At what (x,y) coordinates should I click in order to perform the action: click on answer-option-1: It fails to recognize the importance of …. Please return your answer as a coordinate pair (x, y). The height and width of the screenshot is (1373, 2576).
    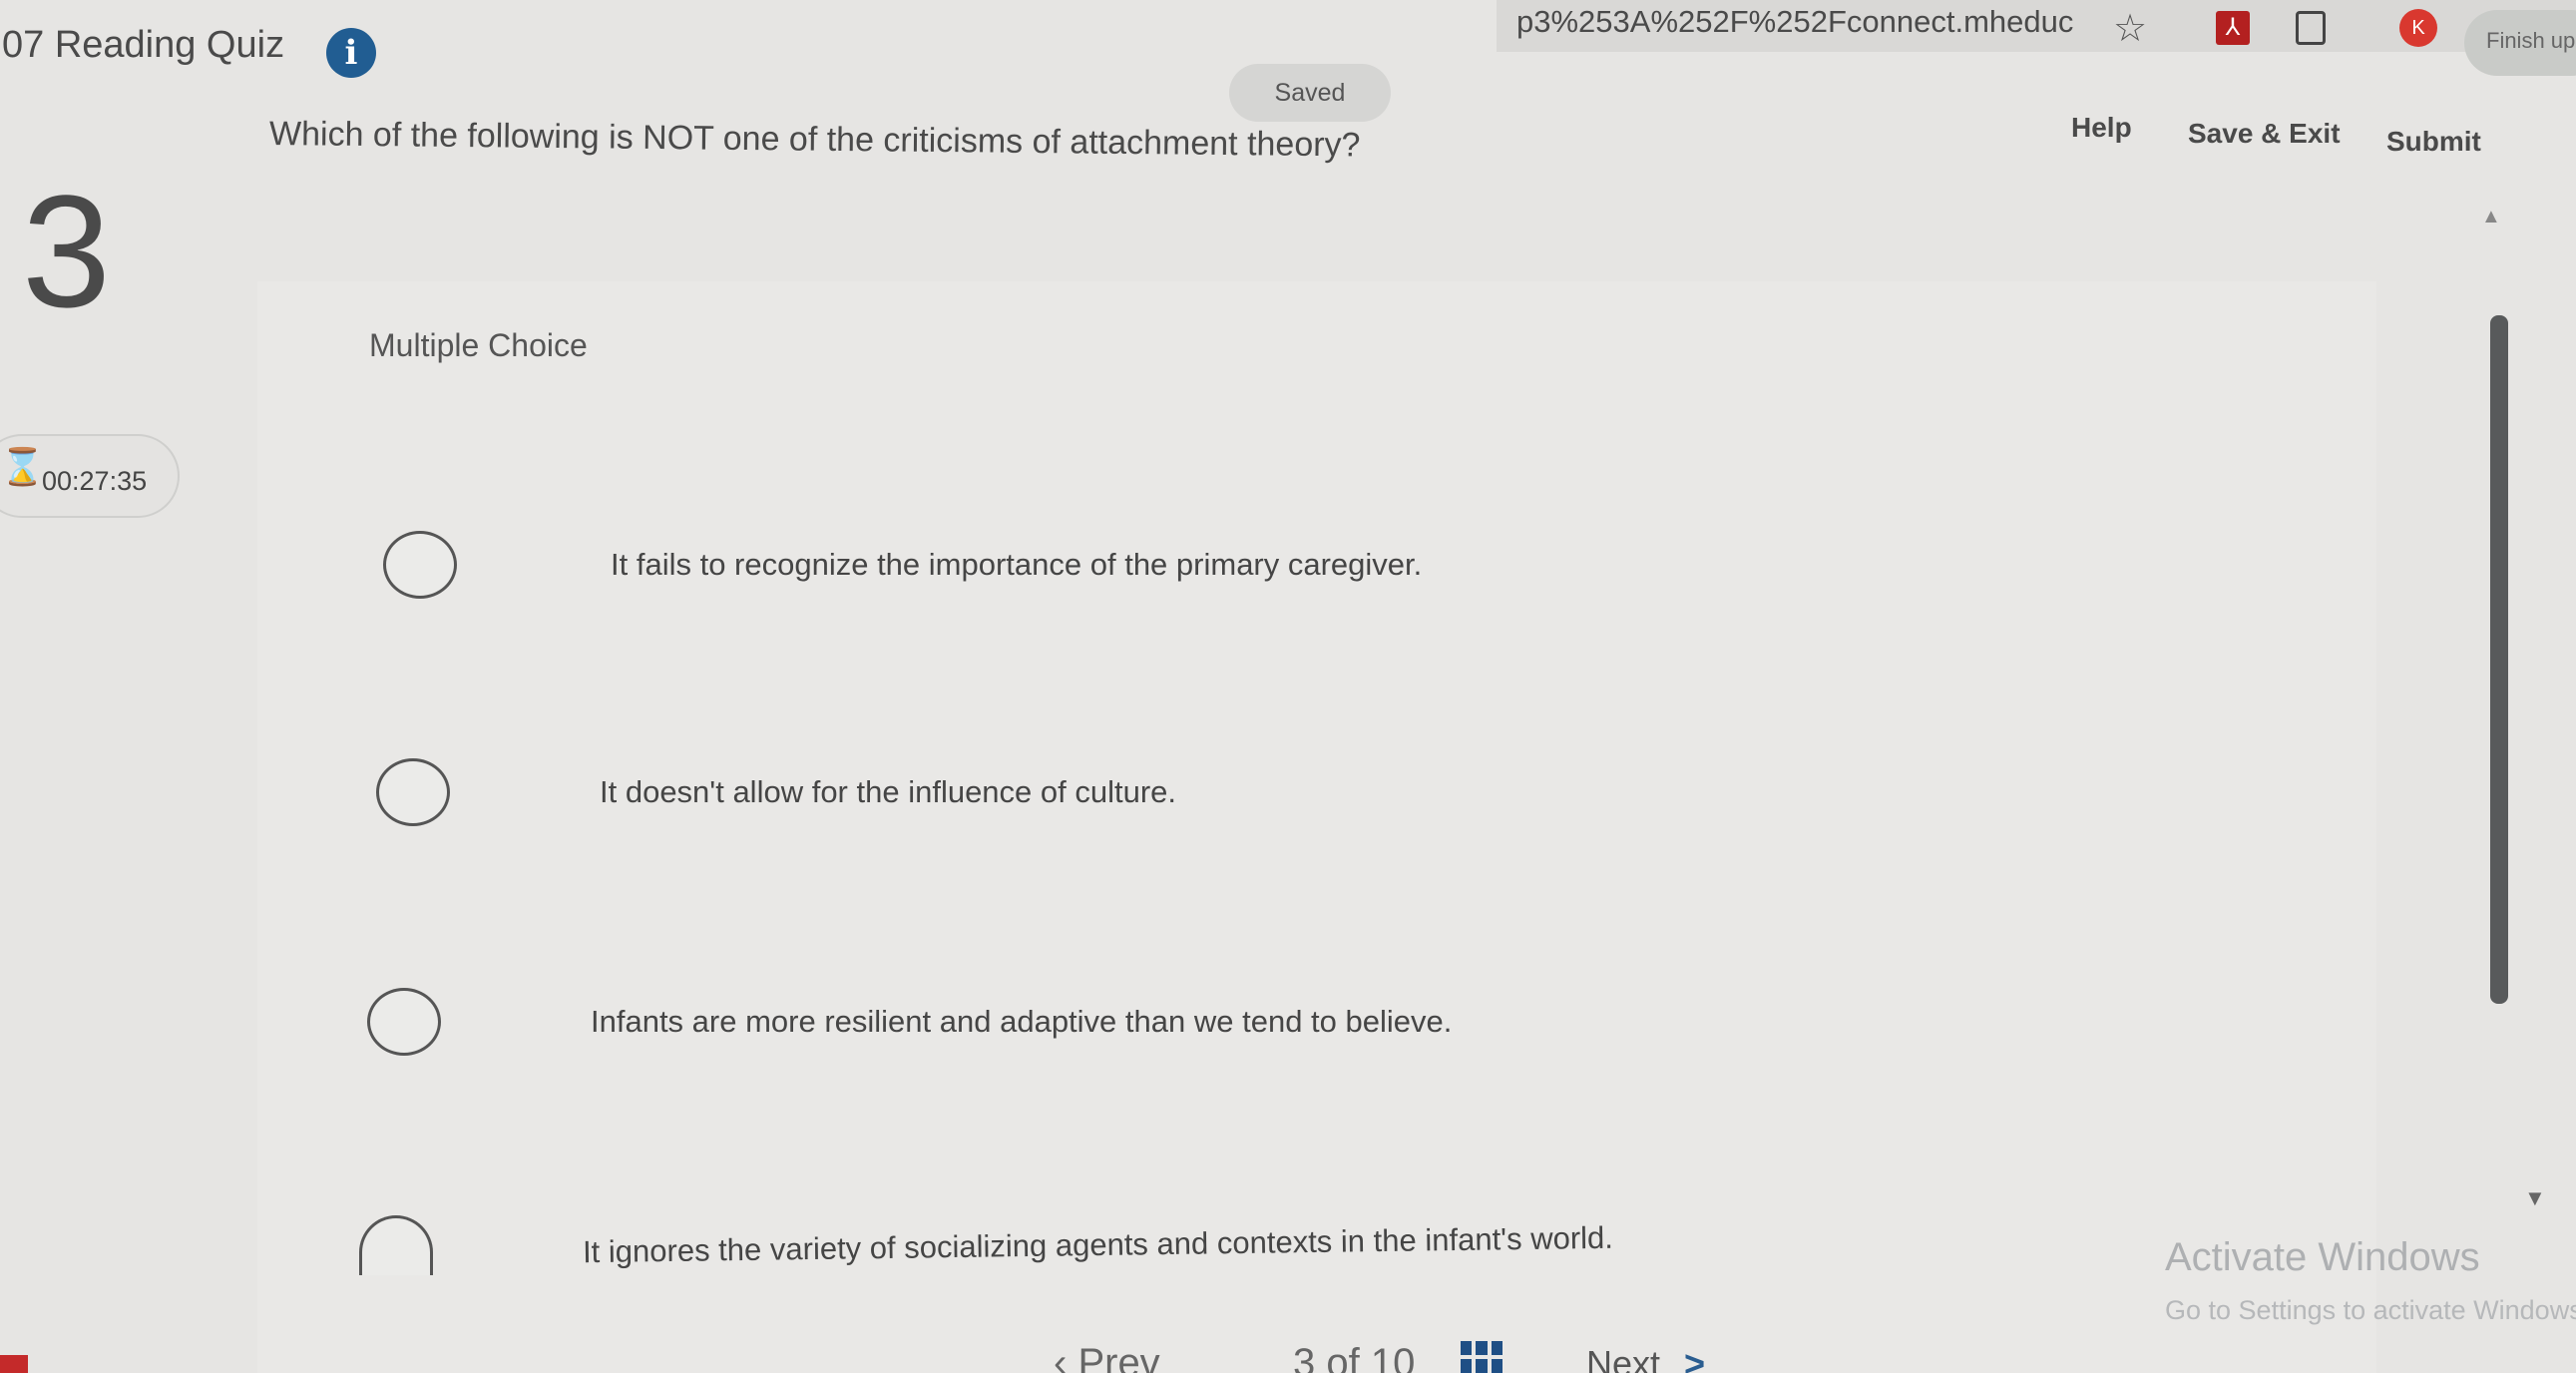
    Looking at the image, I should click on (902, 565).